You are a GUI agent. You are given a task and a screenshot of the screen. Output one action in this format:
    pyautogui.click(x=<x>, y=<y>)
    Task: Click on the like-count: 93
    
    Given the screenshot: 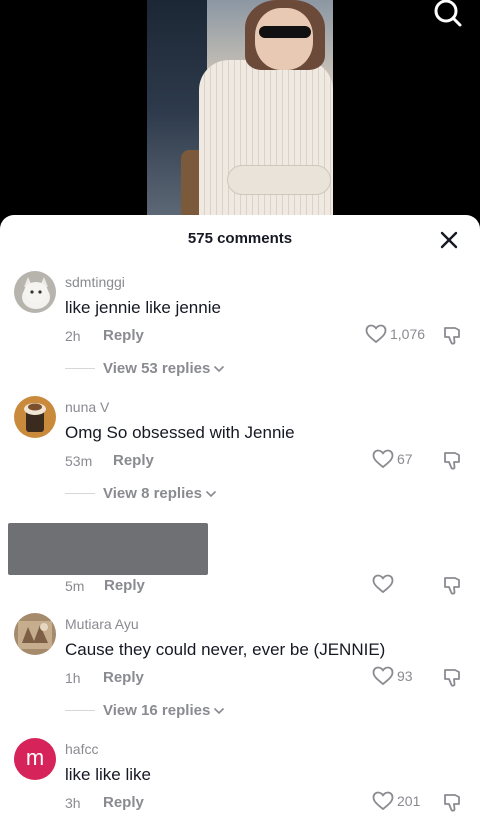 What is the action you would take?
    pyautogui.click(x=405, y=676)
    